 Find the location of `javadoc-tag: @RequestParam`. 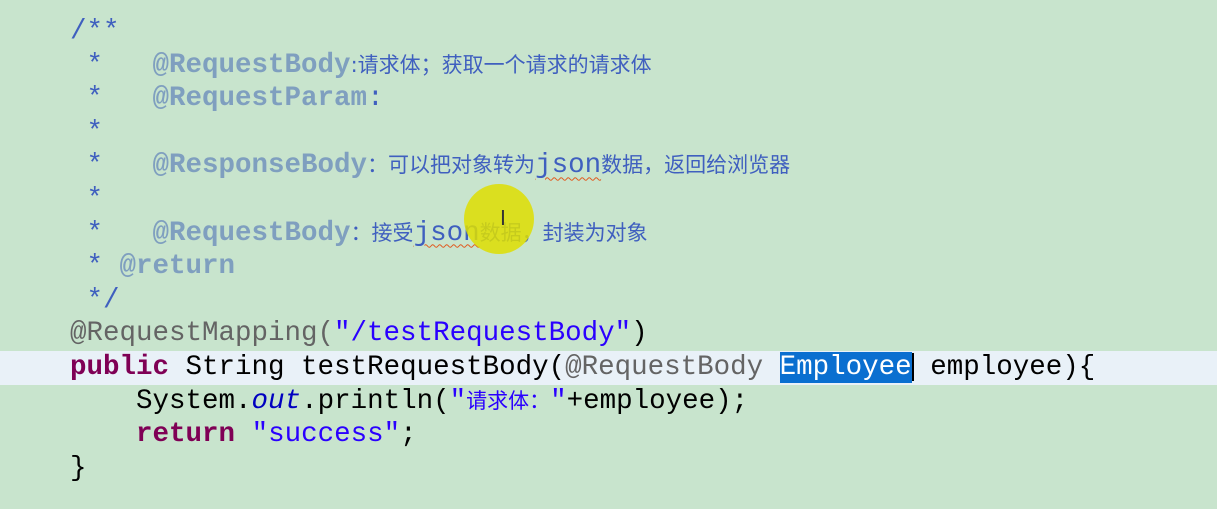

javadoc-tag: @RequestParam is located at coordinates (260, 99).